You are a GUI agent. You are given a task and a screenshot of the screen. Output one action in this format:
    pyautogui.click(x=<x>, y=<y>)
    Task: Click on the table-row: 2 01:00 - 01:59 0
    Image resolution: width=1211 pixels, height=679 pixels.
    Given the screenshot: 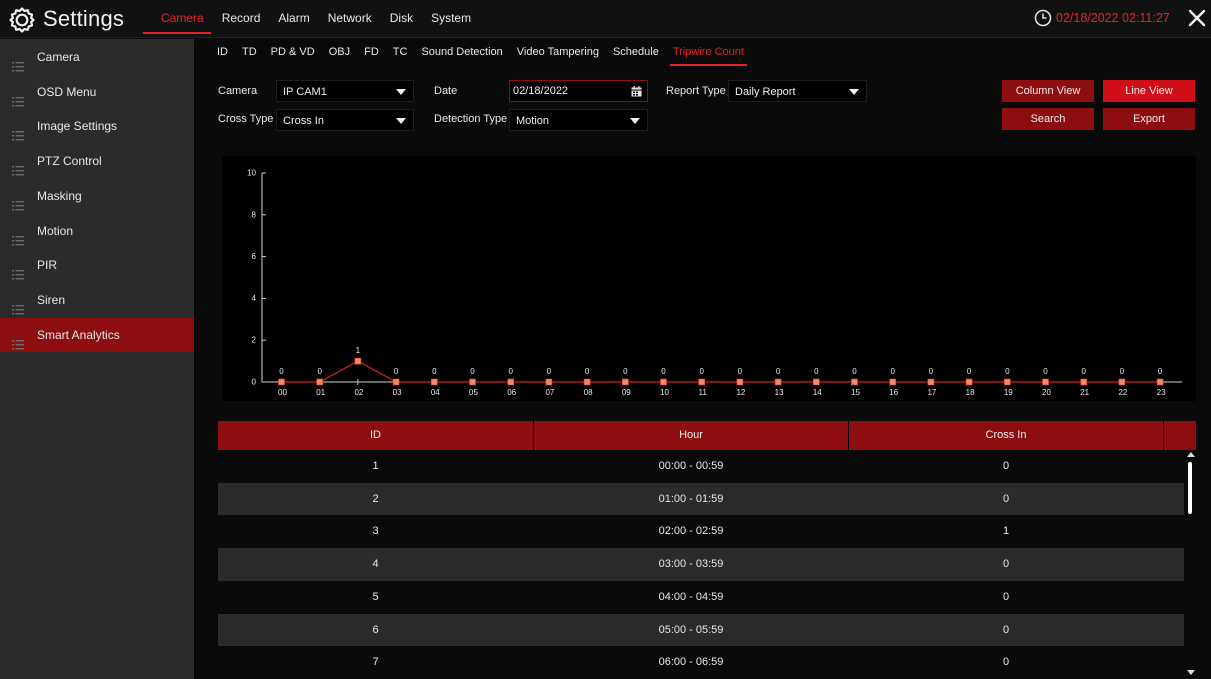 What is the action you would take?
    pyautogui.click(x=701, y=499)
    